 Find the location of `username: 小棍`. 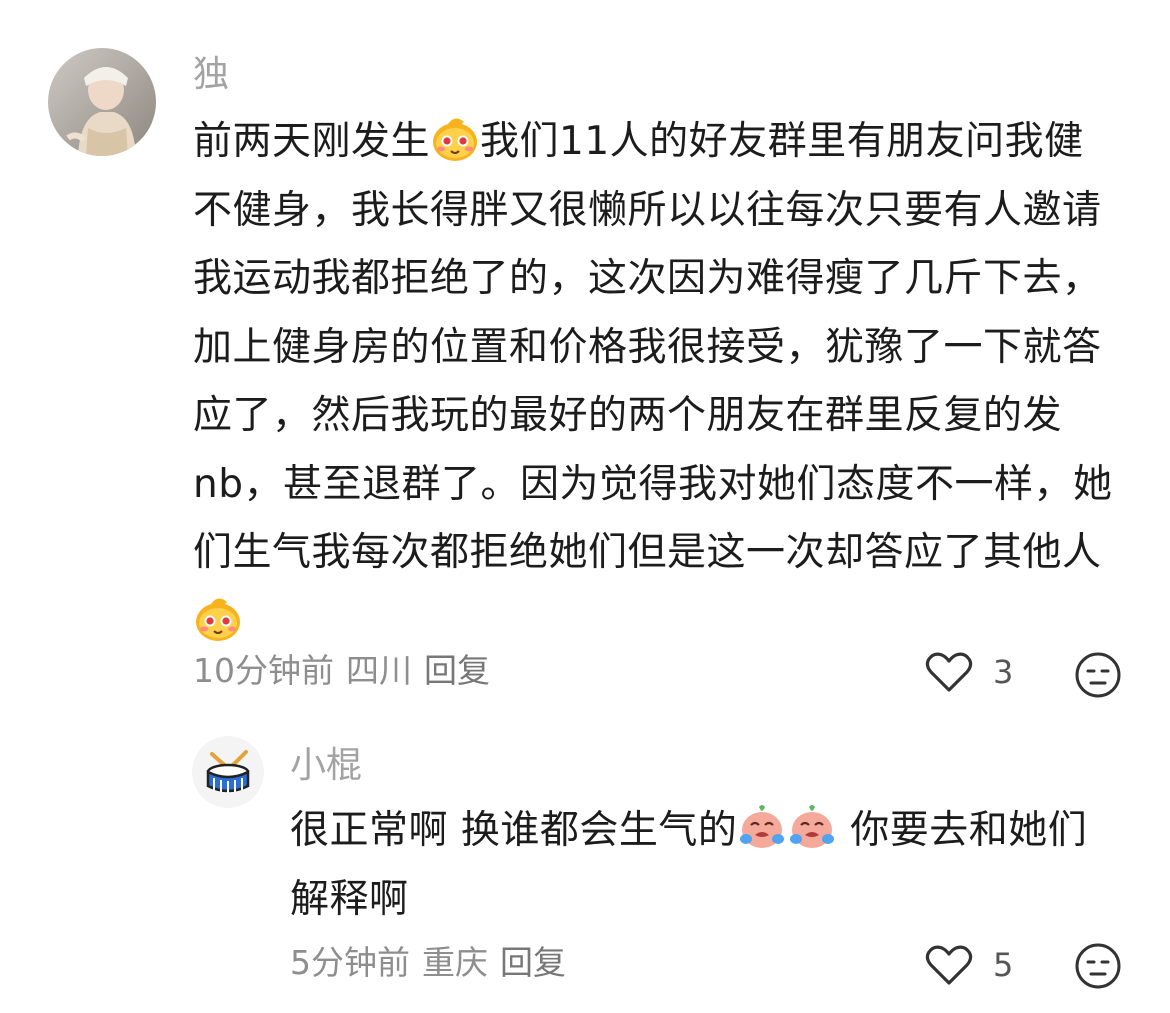

username: 小棍 is located at coordinates (326, 766).